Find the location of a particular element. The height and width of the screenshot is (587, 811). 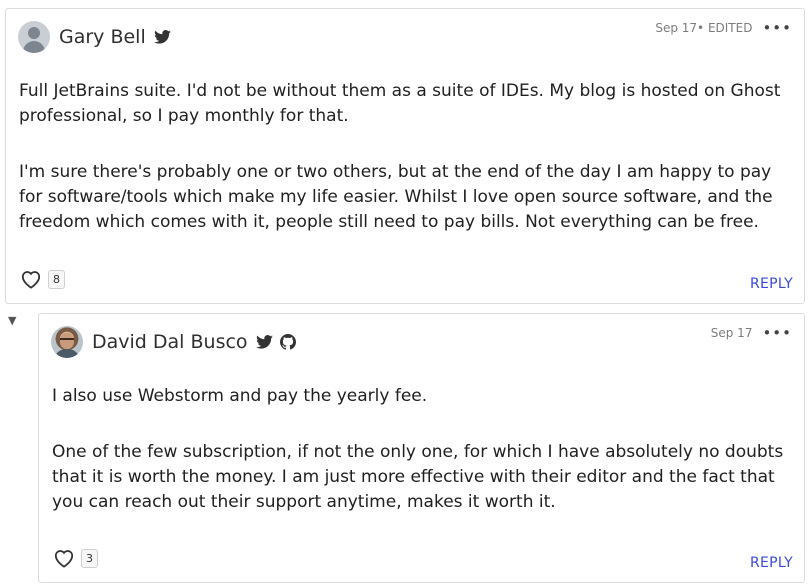

edited-label: • EDITED is located at coordinates (725, 28).